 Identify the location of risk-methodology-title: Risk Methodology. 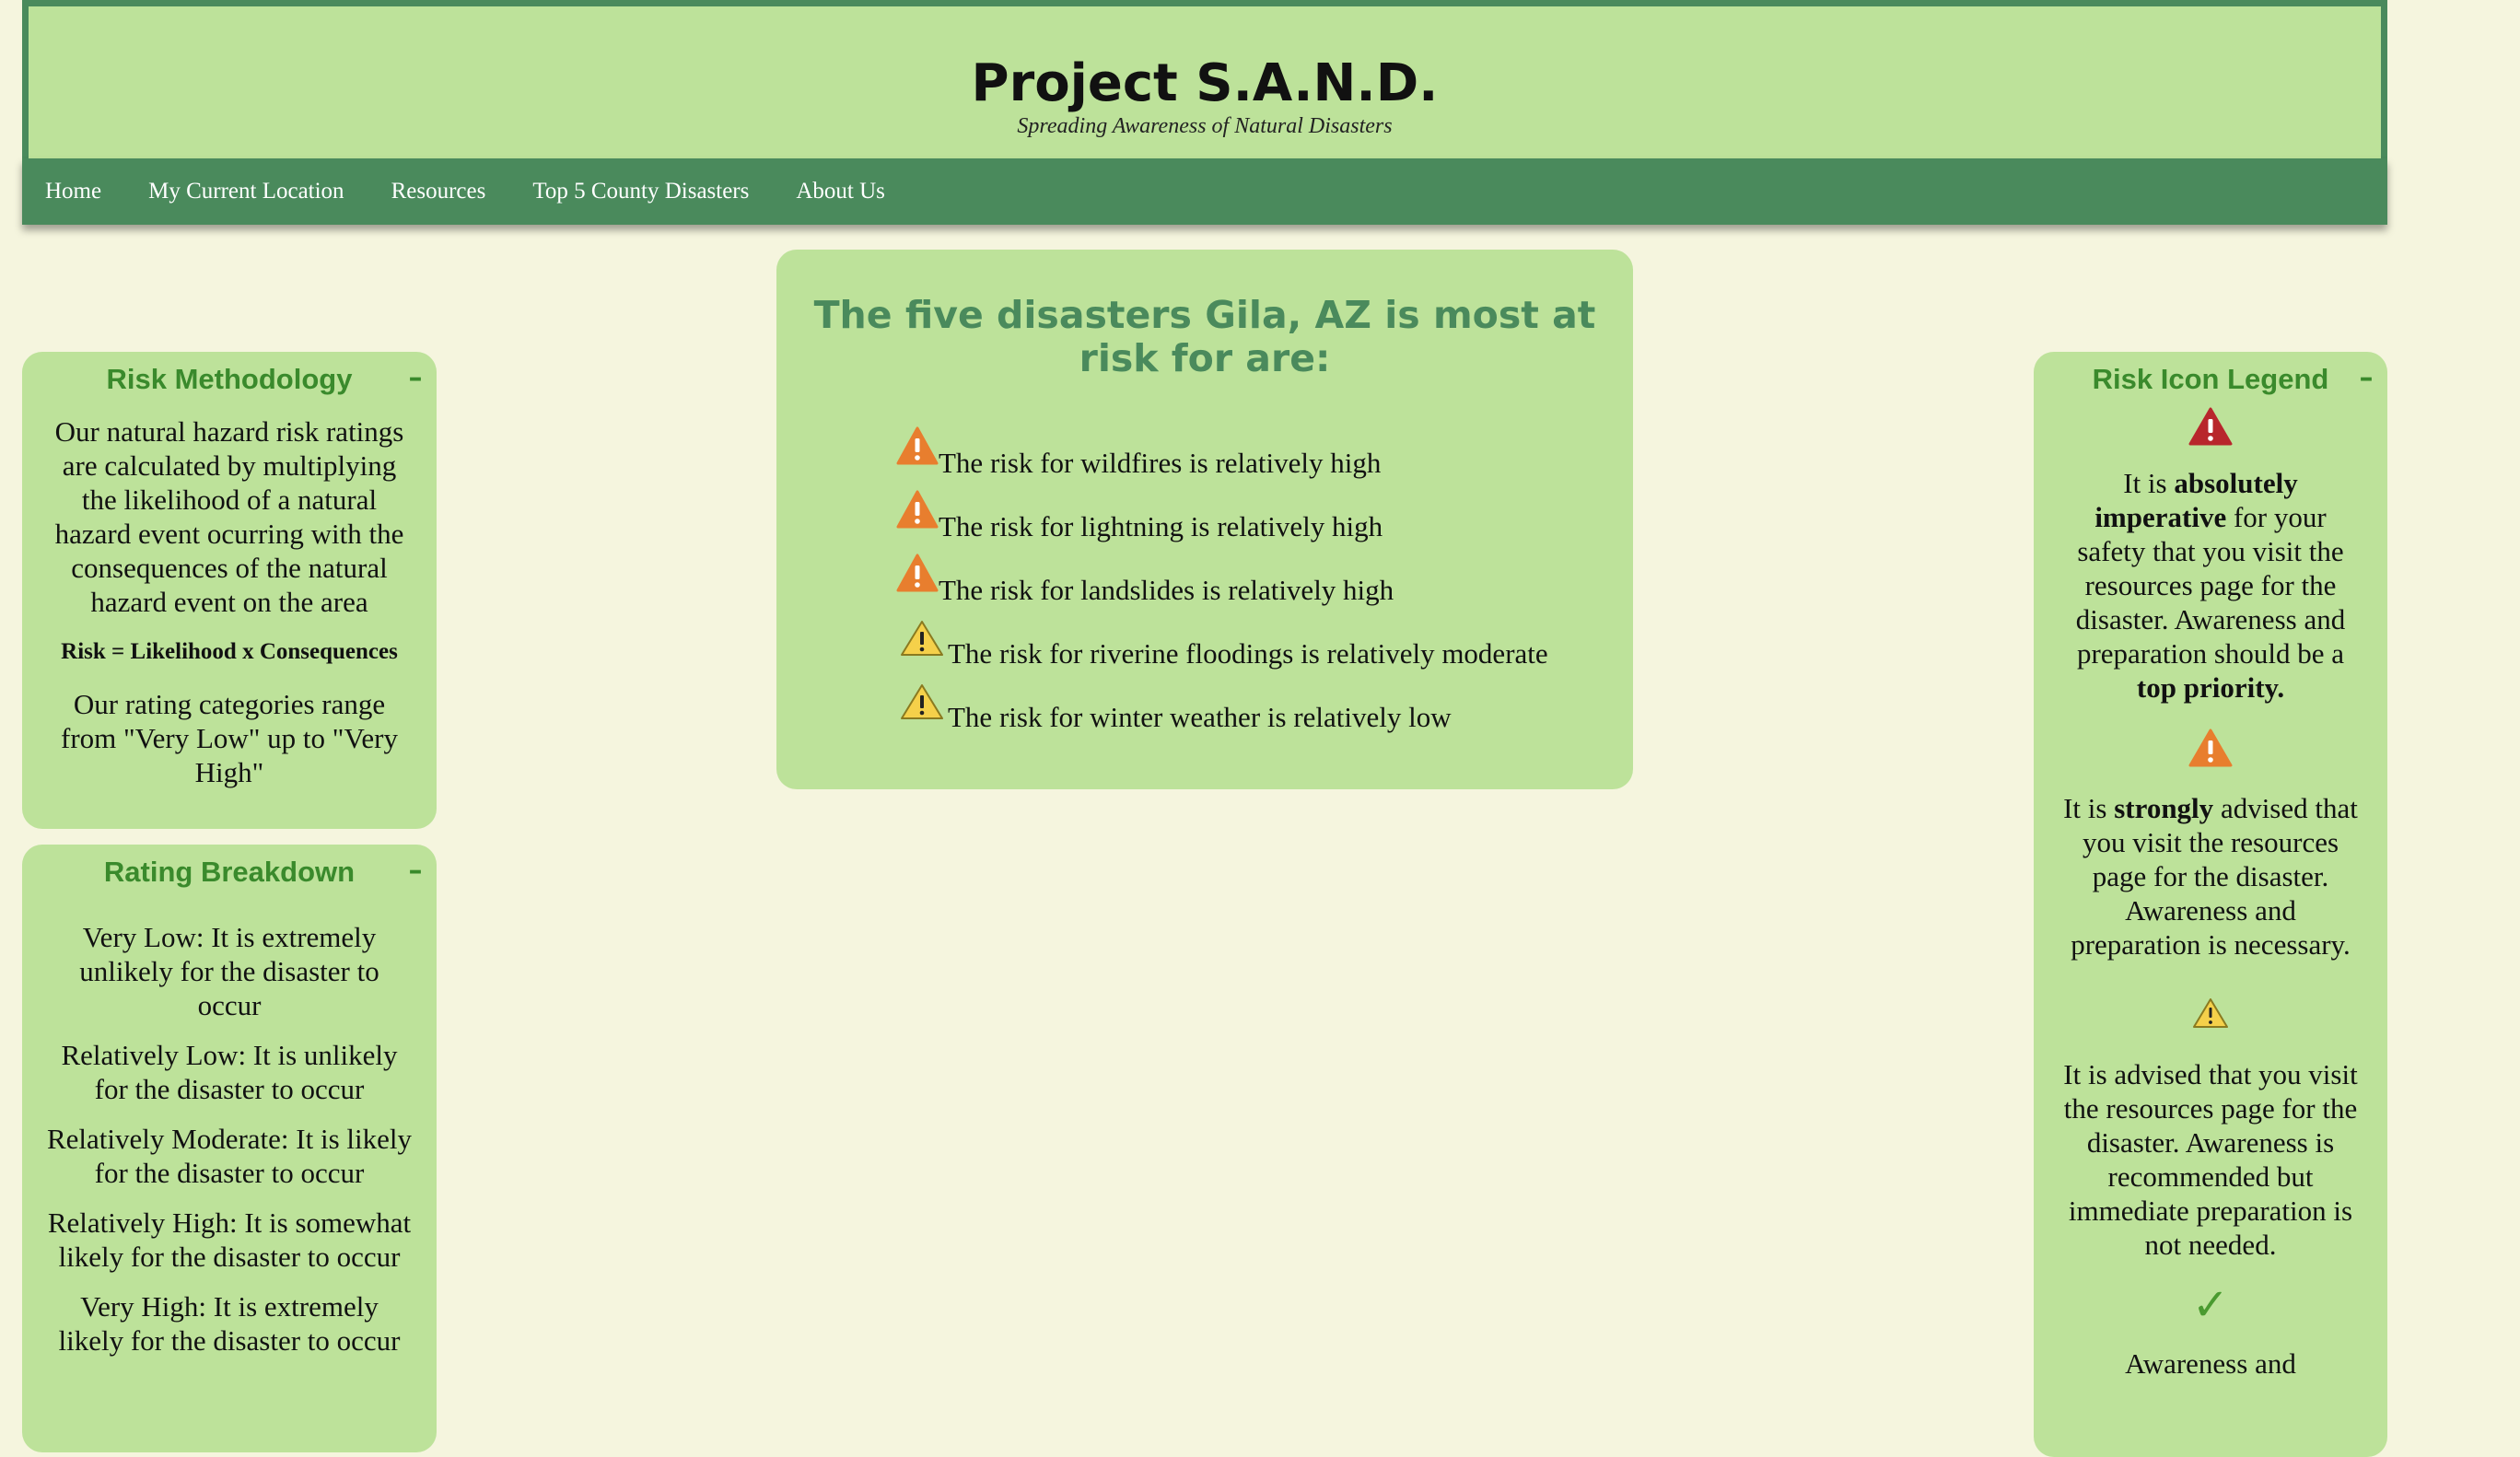
(229, 379).